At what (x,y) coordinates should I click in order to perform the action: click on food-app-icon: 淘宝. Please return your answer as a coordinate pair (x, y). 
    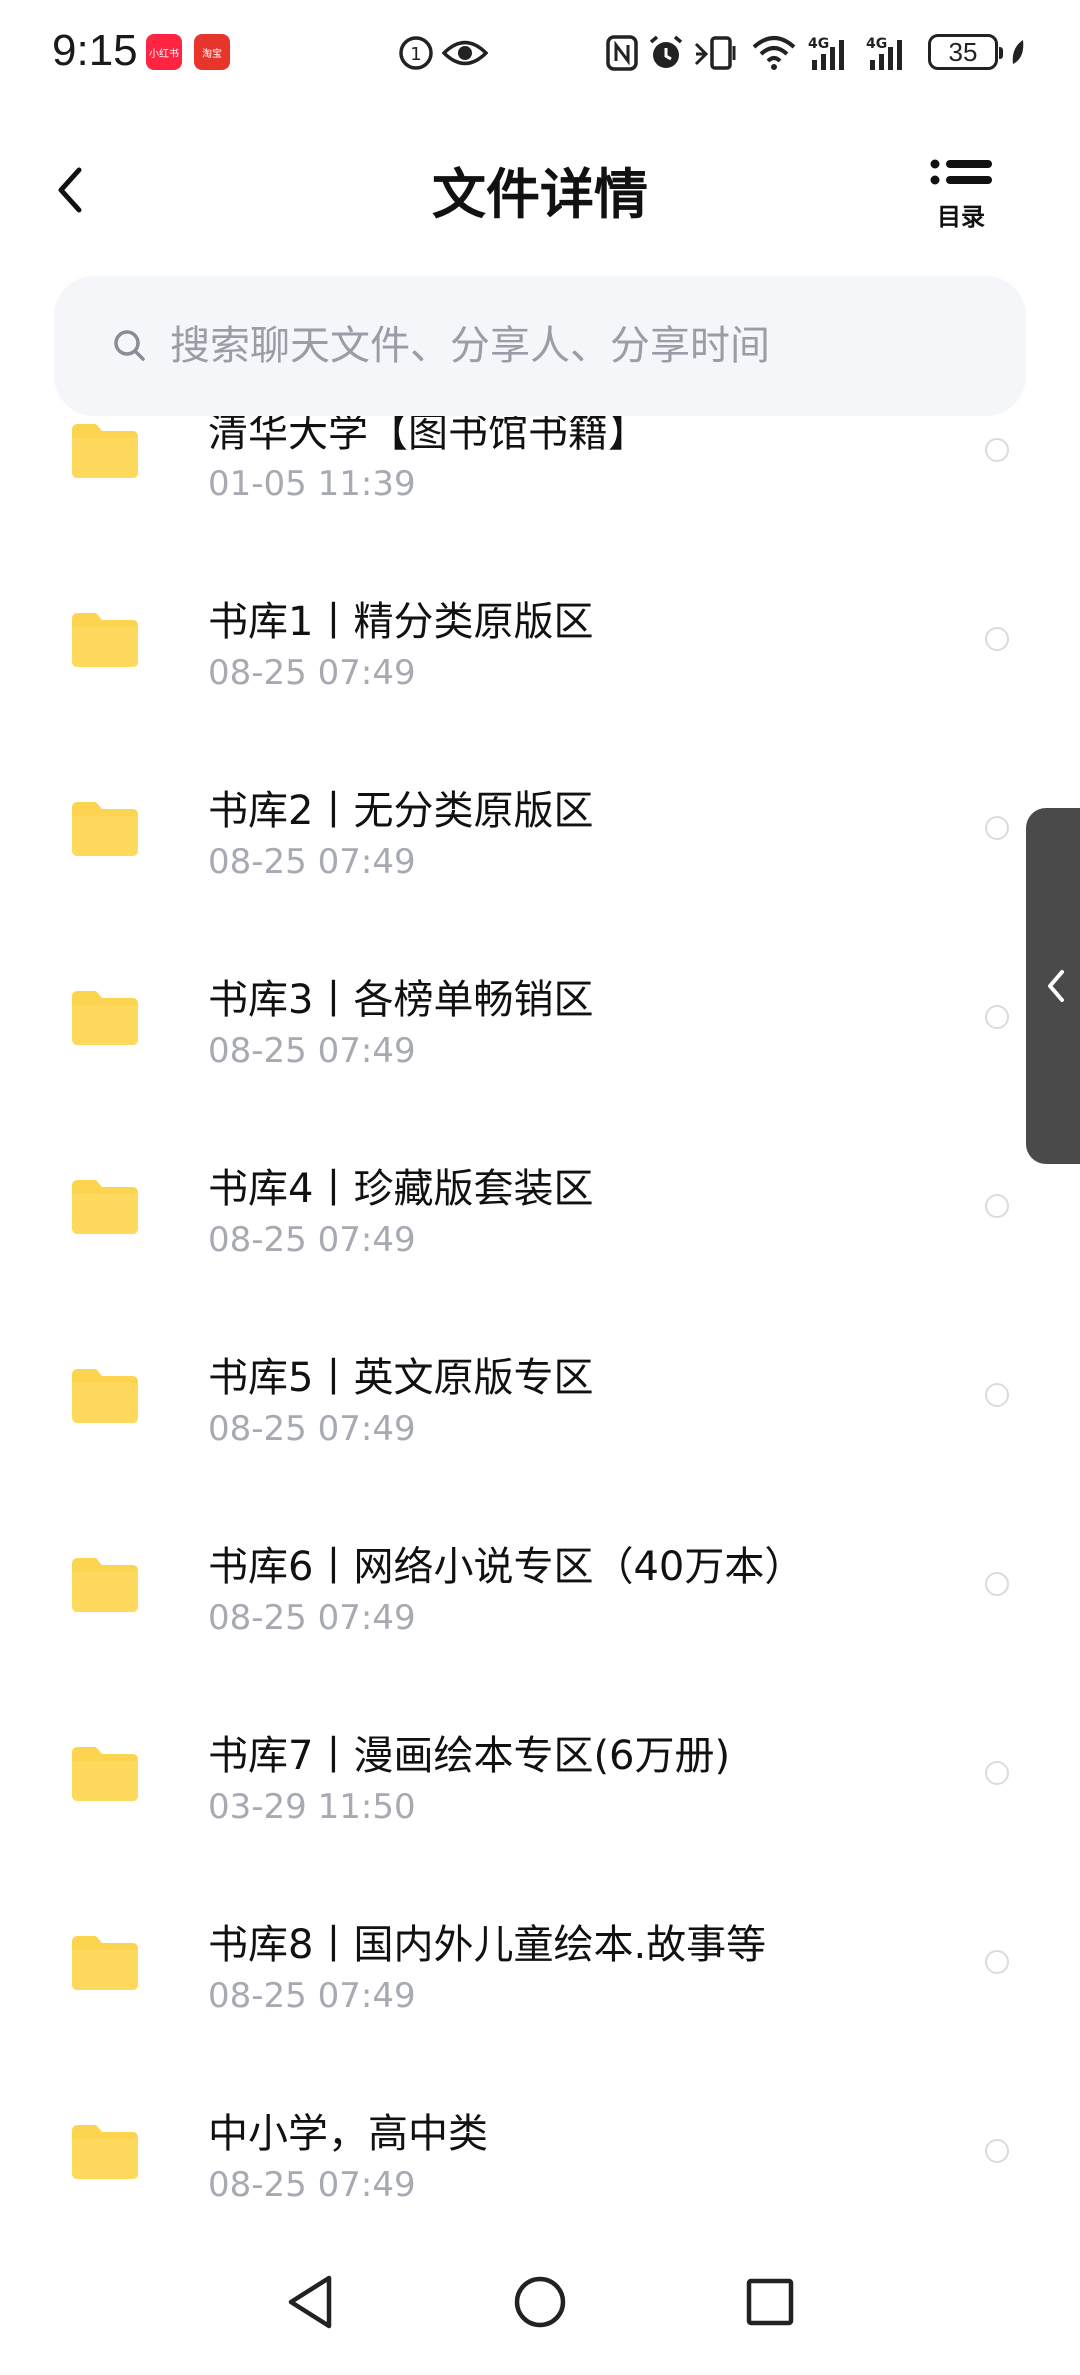
    Looking at the image, I should click on (212, 52).